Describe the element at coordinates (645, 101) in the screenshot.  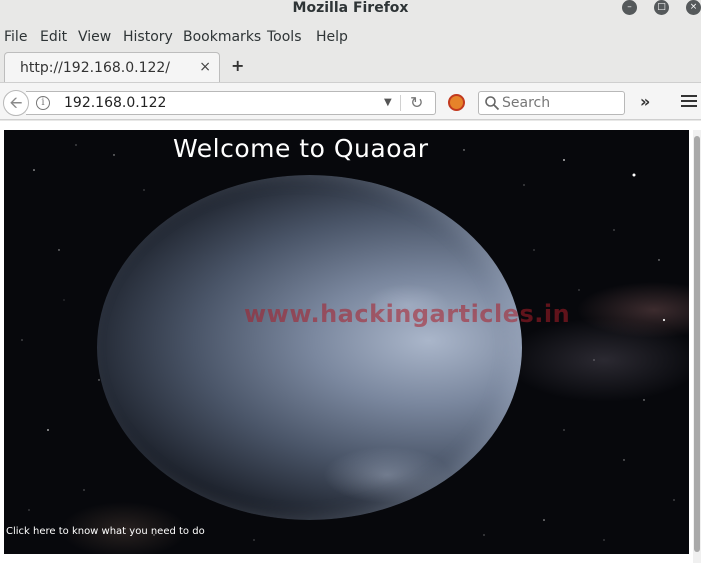
I see `toolbar-overflow-icon: »` at that location.